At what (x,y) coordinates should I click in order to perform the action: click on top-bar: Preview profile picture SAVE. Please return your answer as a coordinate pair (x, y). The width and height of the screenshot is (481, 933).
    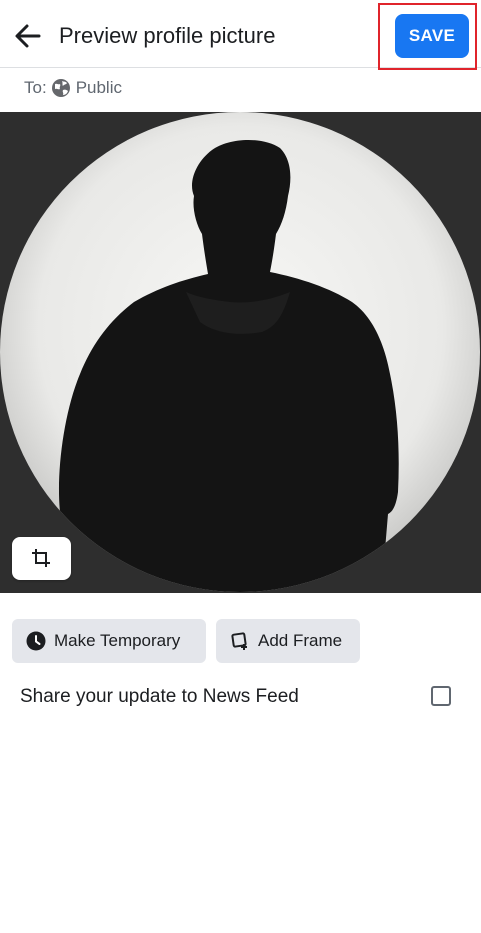
    Looking at the image, I should click on (240, 35).